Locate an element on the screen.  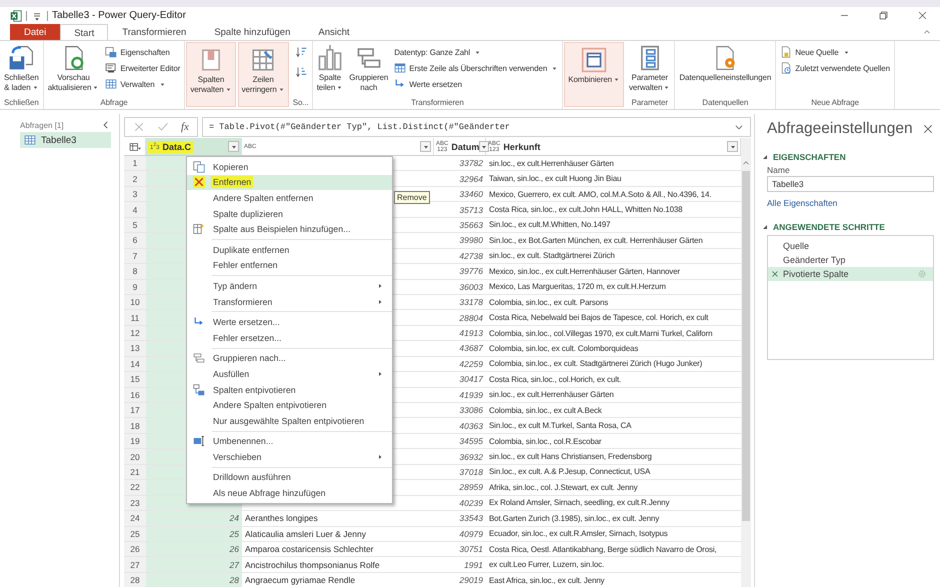
ribbon-button: Zuletzt verwendete Quellen is located at coordinates (835, 68).